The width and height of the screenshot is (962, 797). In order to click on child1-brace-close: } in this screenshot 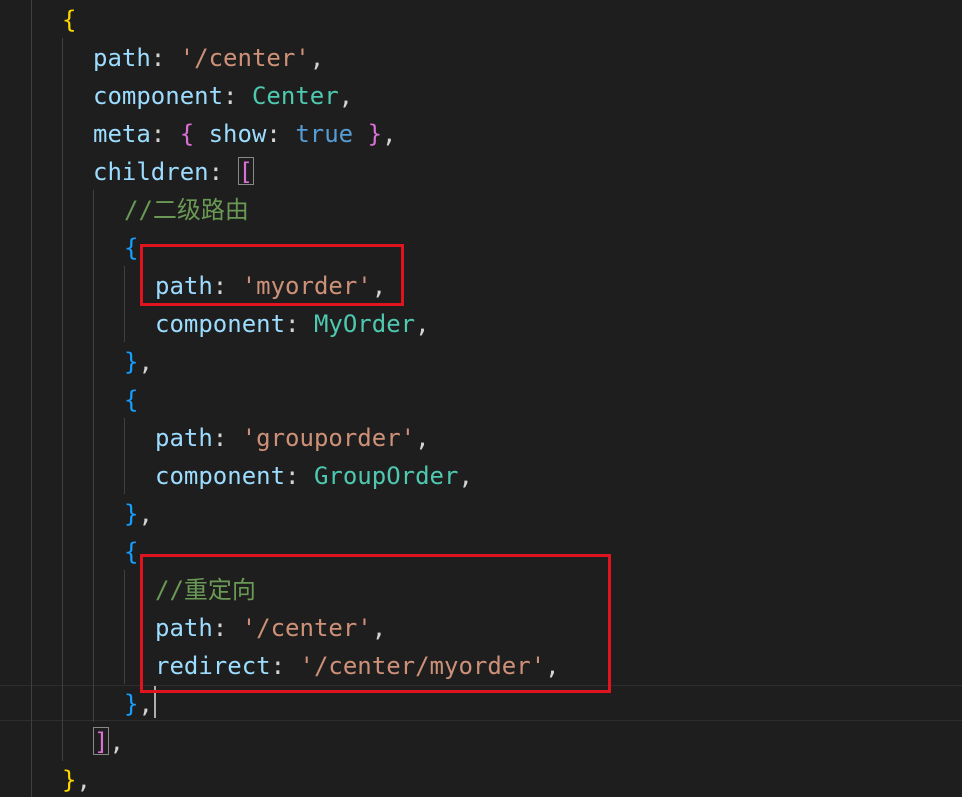, I will do `click(131, 362)`.